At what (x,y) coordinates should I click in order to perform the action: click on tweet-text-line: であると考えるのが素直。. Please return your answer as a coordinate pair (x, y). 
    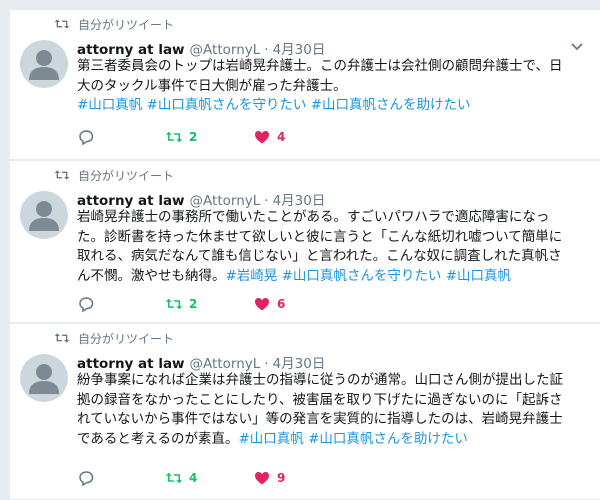
    Looking at the image, I should click on (158, 438).